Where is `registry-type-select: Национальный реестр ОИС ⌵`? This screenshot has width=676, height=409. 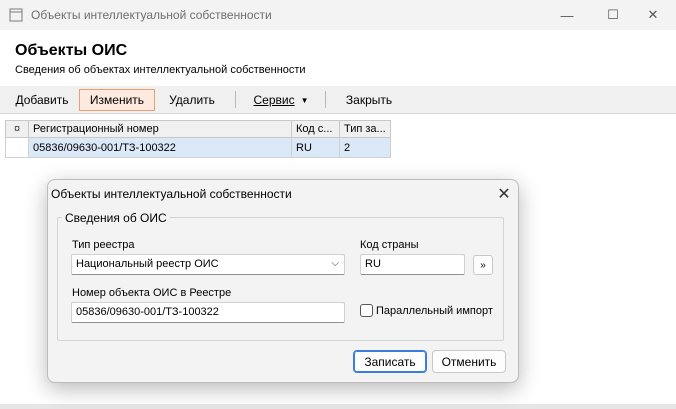 registry-type-select: Национальный реестр ОИС ⌵ is located at coordinates (208, 264).